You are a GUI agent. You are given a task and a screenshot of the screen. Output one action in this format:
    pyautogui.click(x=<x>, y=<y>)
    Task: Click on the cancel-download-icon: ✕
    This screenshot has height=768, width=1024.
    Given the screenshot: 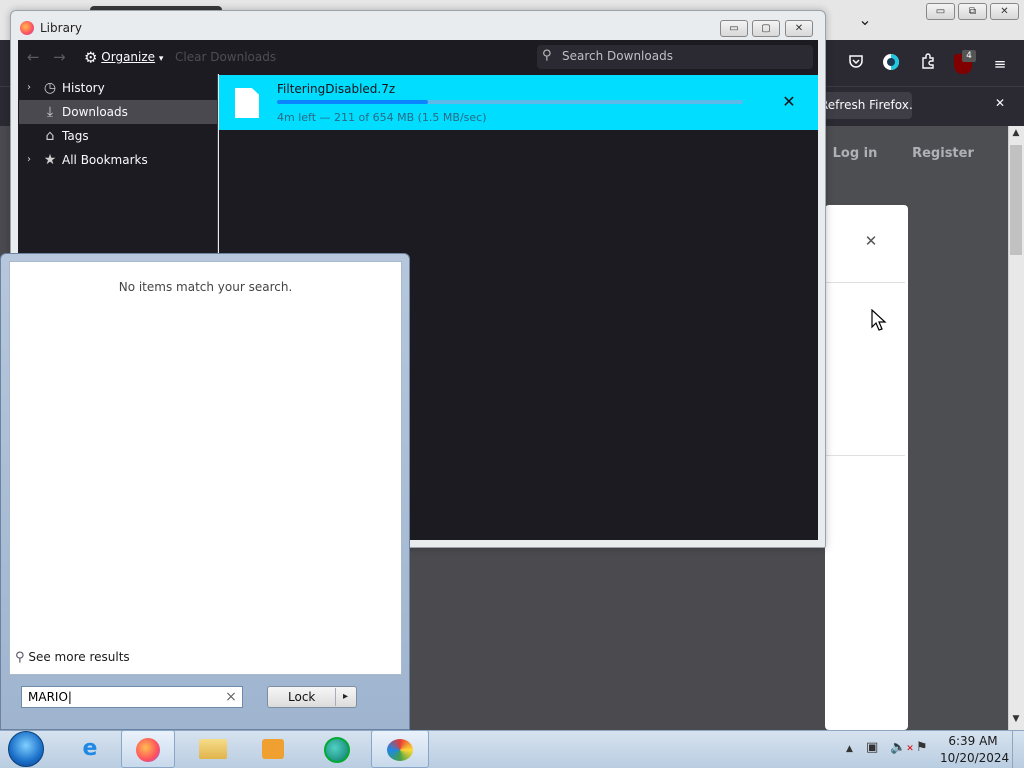 What is the action you would take?
    pyautogui.click(x=789, y=103)
    